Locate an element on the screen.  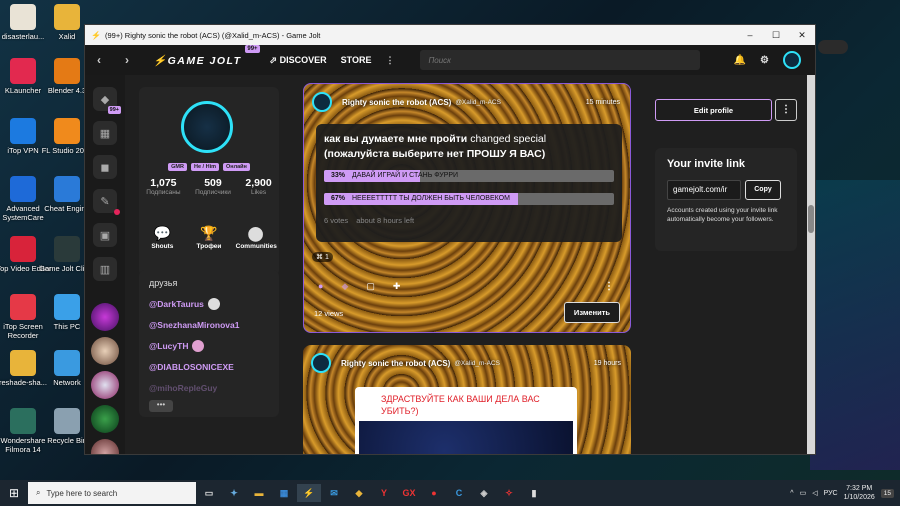
friend-name: @SnezhanaMironova1 is located at coordinates (194, 324).